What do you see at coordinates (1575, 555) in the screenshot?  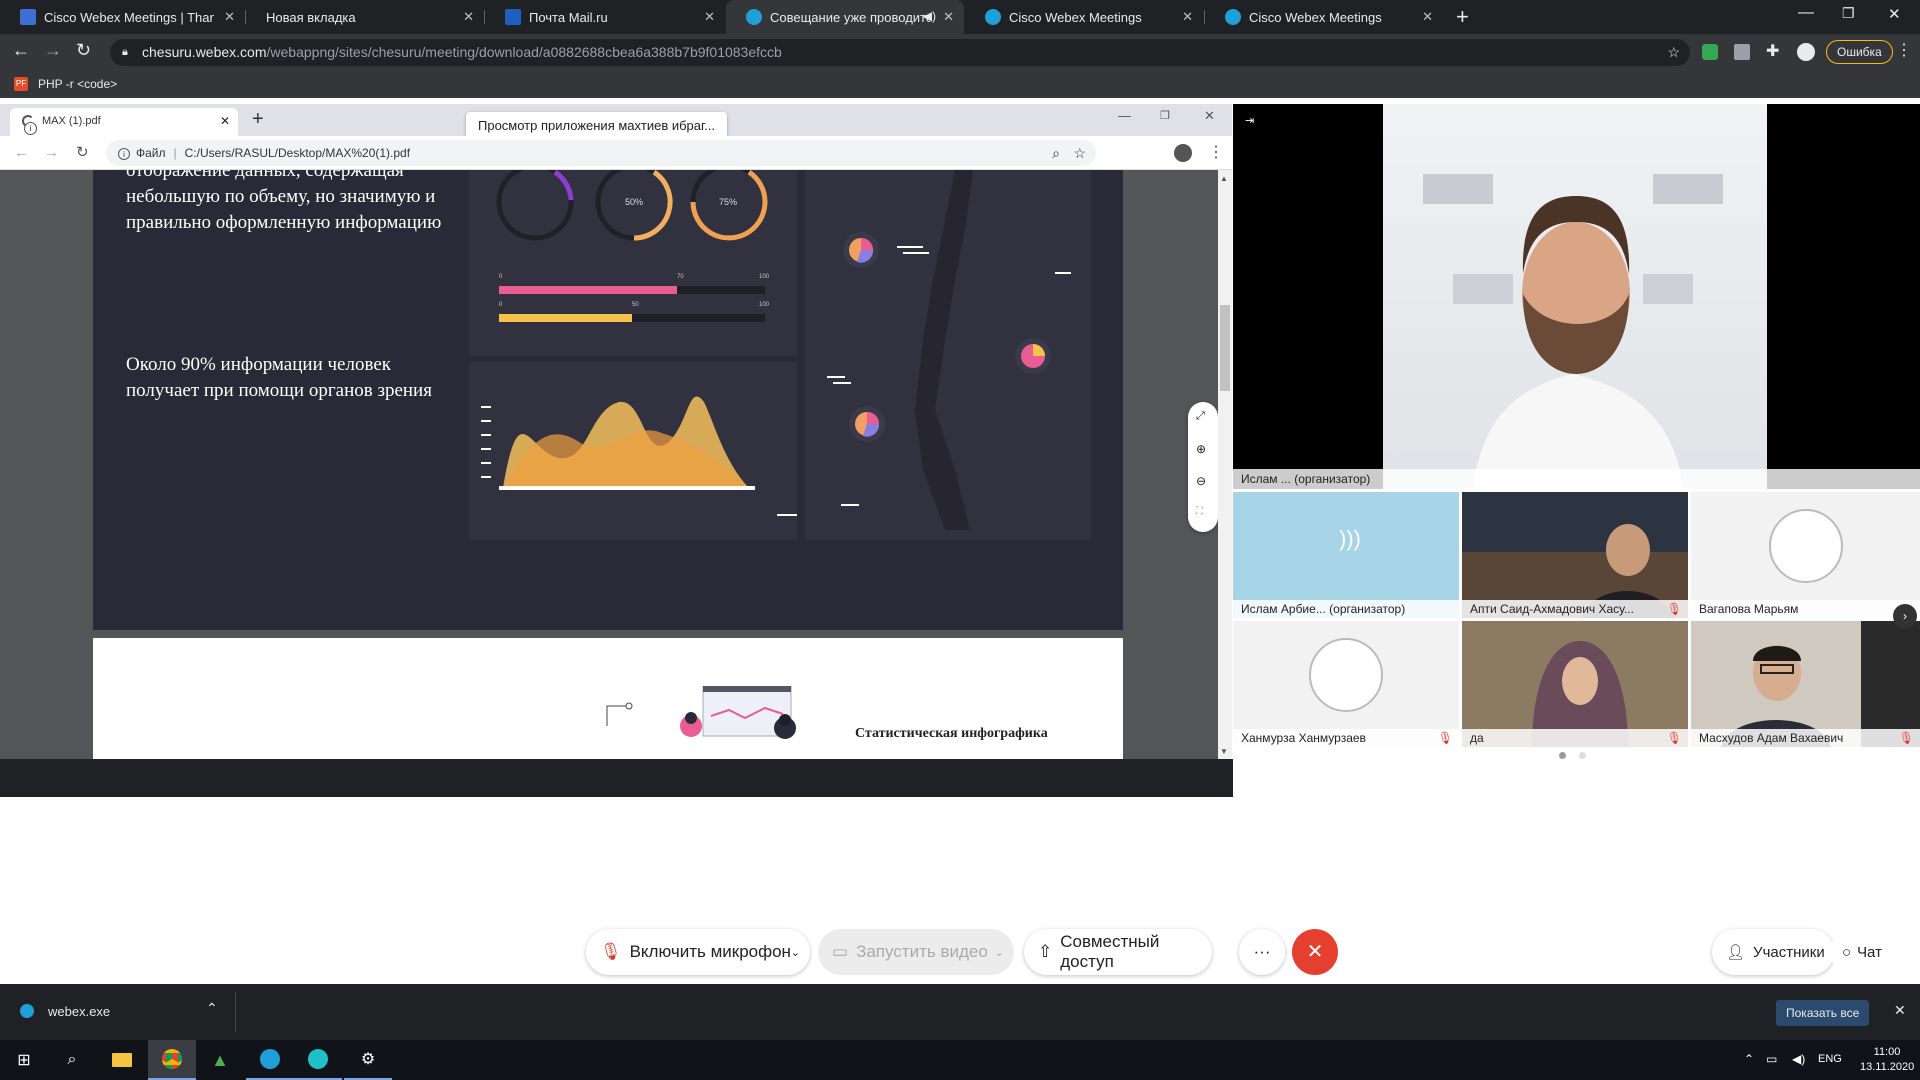 I see `participant-tile: Апти Саид-Ахмадович Хасу... 🎙︎` at bounding box center [1575, 555].